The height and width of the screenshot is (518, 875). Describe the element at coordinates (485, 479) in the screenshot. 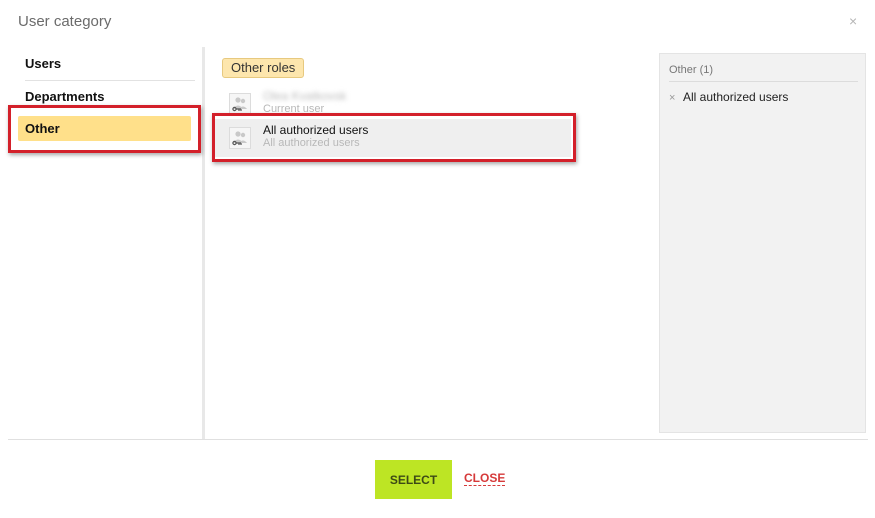

I see `close-link: CLOSE` at that location.